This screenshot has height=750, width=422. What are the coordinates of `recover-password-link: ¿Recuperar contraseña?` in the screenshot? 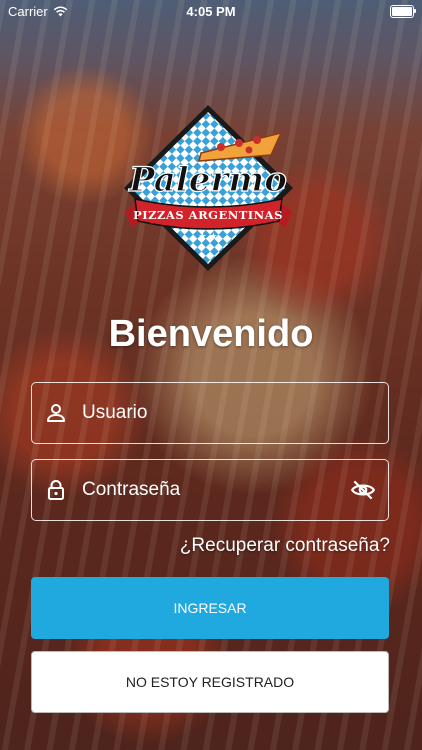 It's located at (285, 546).